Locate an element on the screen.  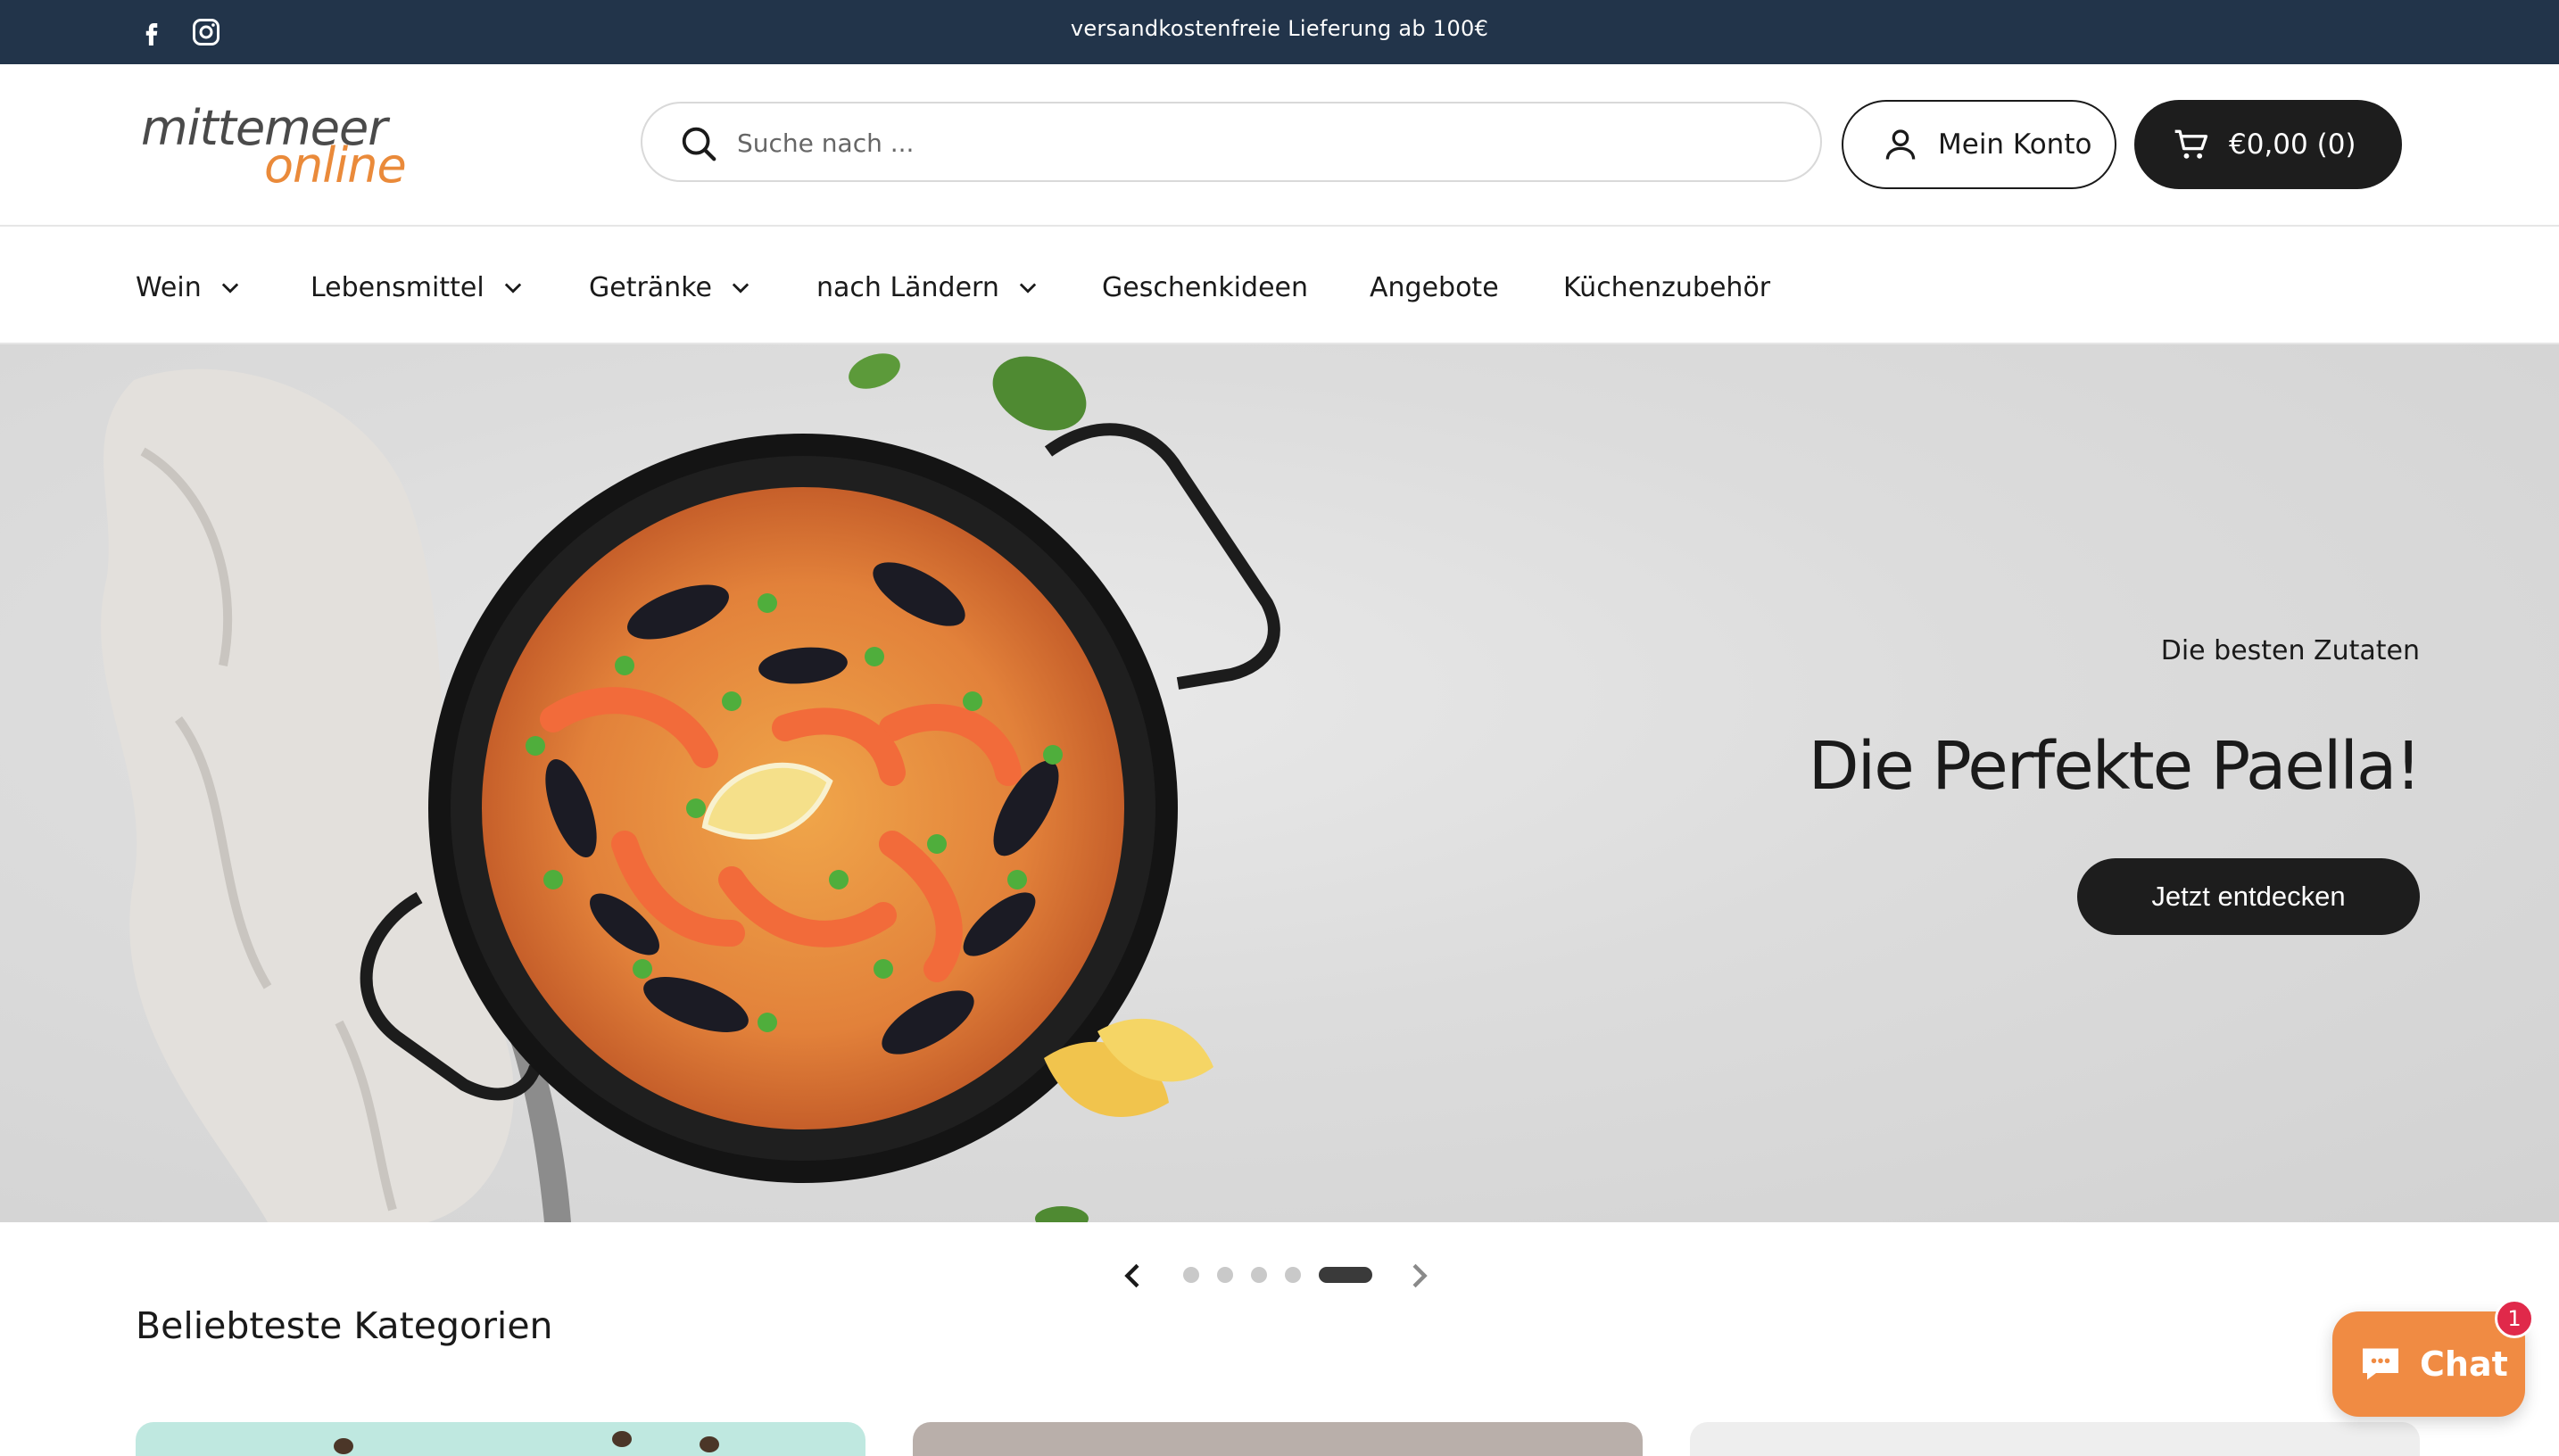
nav-item-lebensmittel: Lebensmittel is located at coordinates (418, 287).